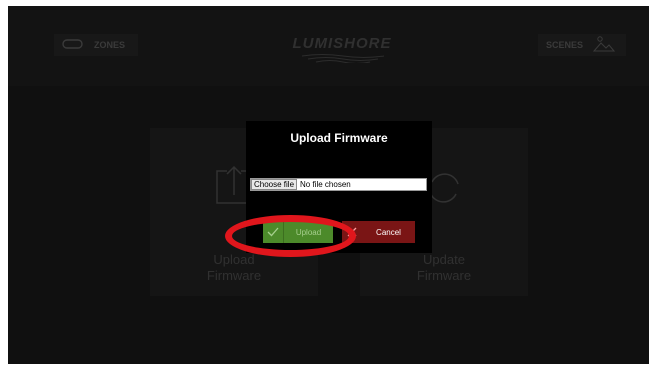 This screenshot has width=657, height=370. Describe the element at coordinates (274, 184) in the screenshot. I see `choose-file-button: Choose file` at that location.